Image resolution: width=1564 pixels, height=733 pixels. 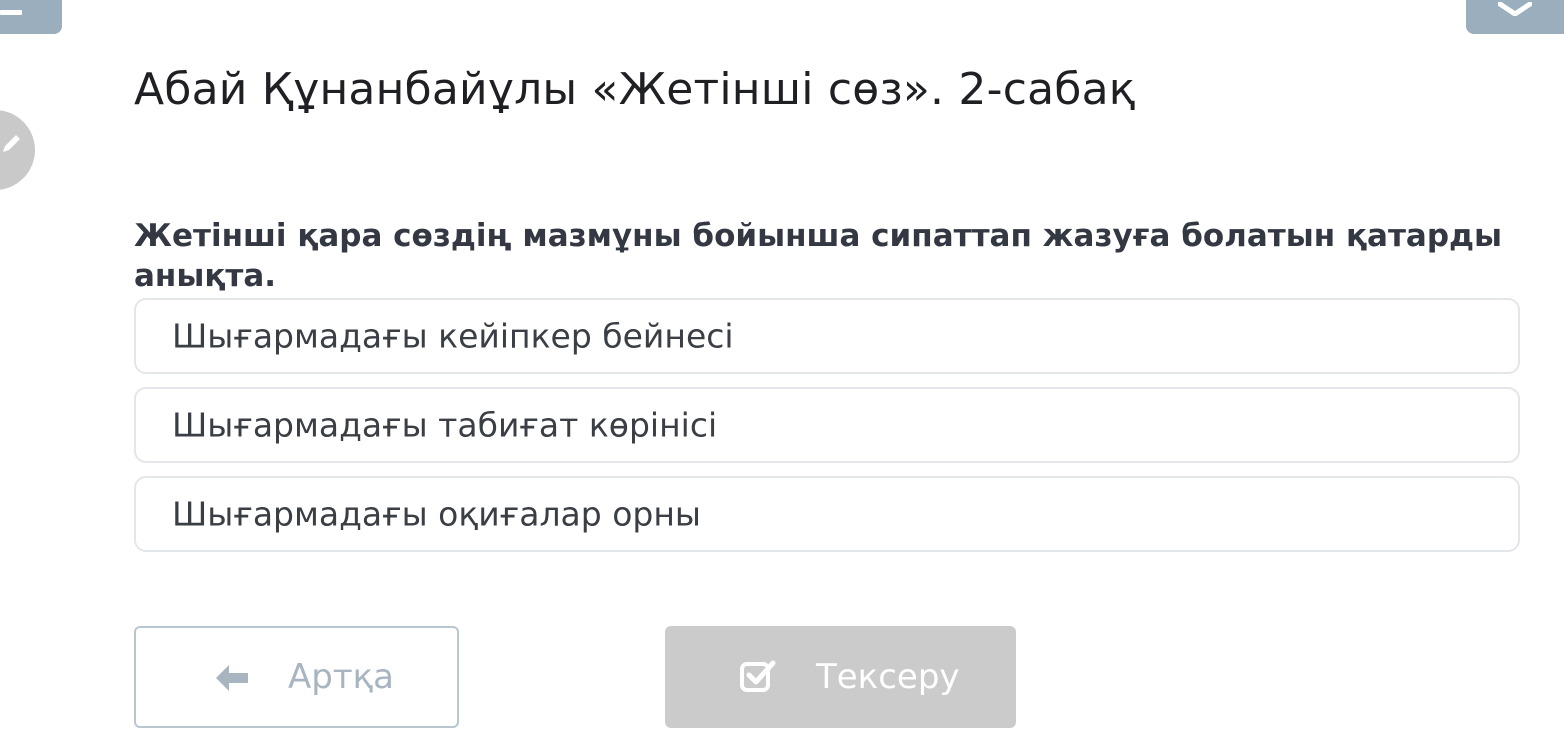 I want to click on expand-button, so click(x=1515, y=17).